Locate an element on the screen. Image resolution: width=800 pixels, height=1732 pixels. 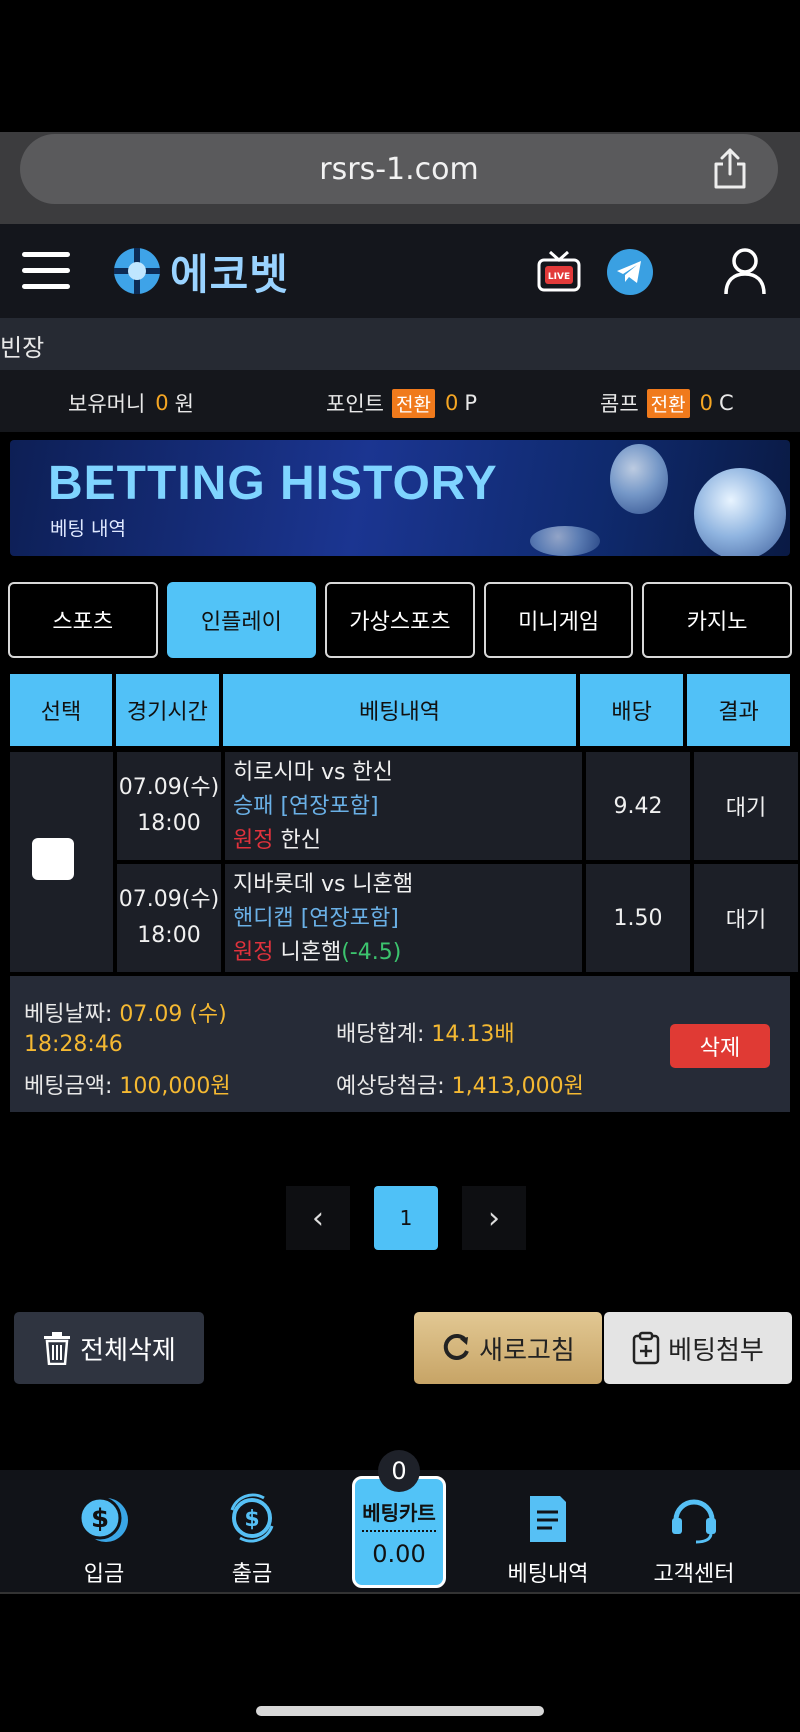
banner-subtitle: 베팅 내역 is located at coordinates (88, 529).